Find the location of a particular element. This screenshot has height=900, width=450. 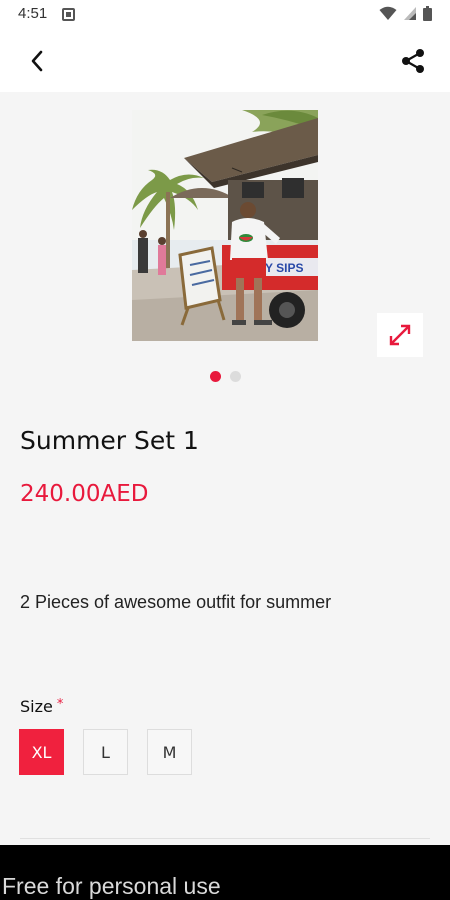

app-bar is located at coordinates (225, 61).